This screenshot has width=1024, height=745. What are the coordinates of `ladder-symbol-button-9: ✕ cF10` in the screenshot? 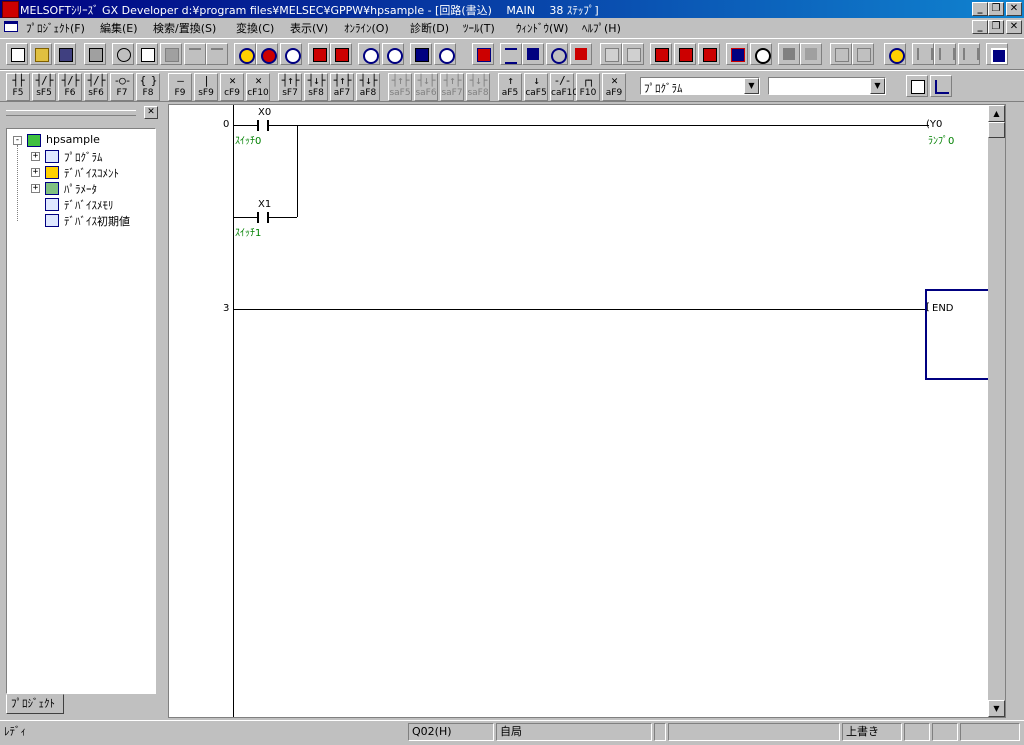 It's located at (258, 87).